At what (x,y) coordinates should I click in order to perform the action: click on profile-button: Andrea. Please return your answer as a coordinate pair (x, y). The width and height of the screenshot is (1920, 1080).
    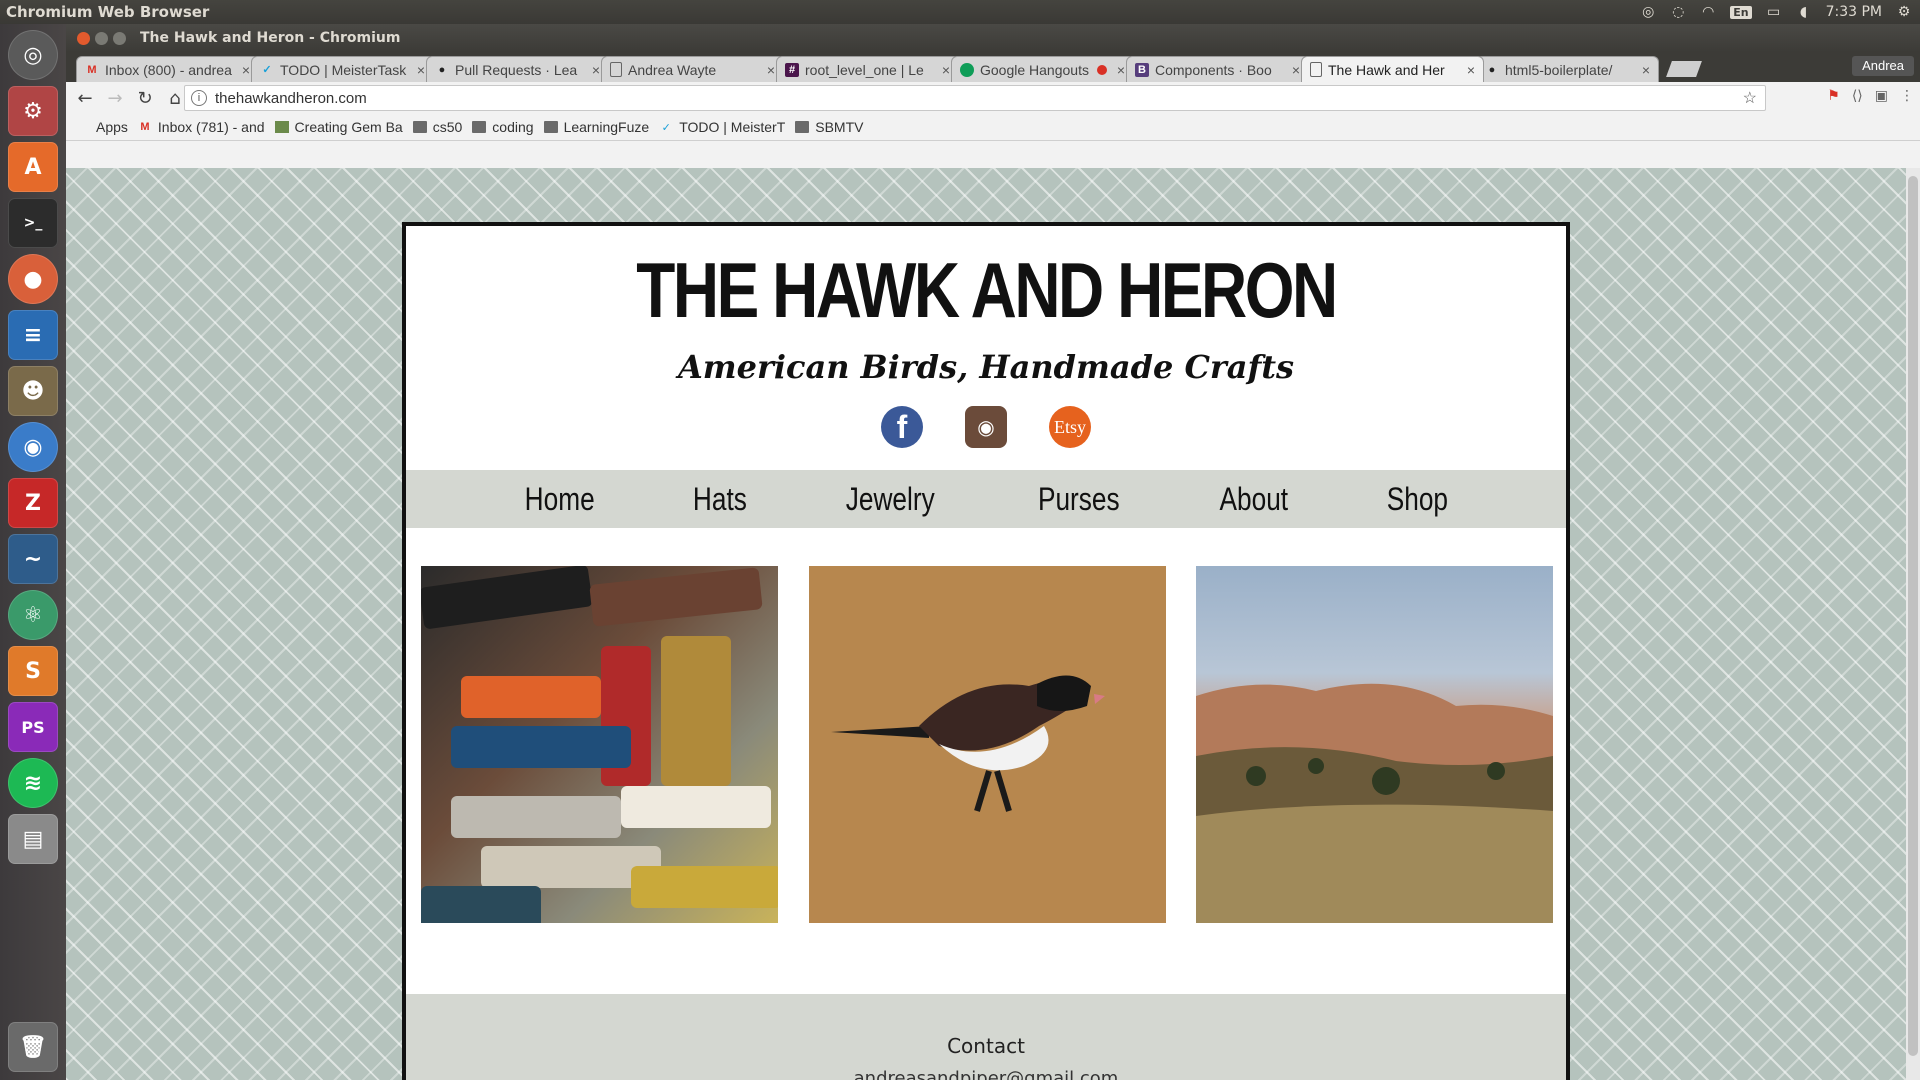
    Looking at the image, I should click on (1883, 66).